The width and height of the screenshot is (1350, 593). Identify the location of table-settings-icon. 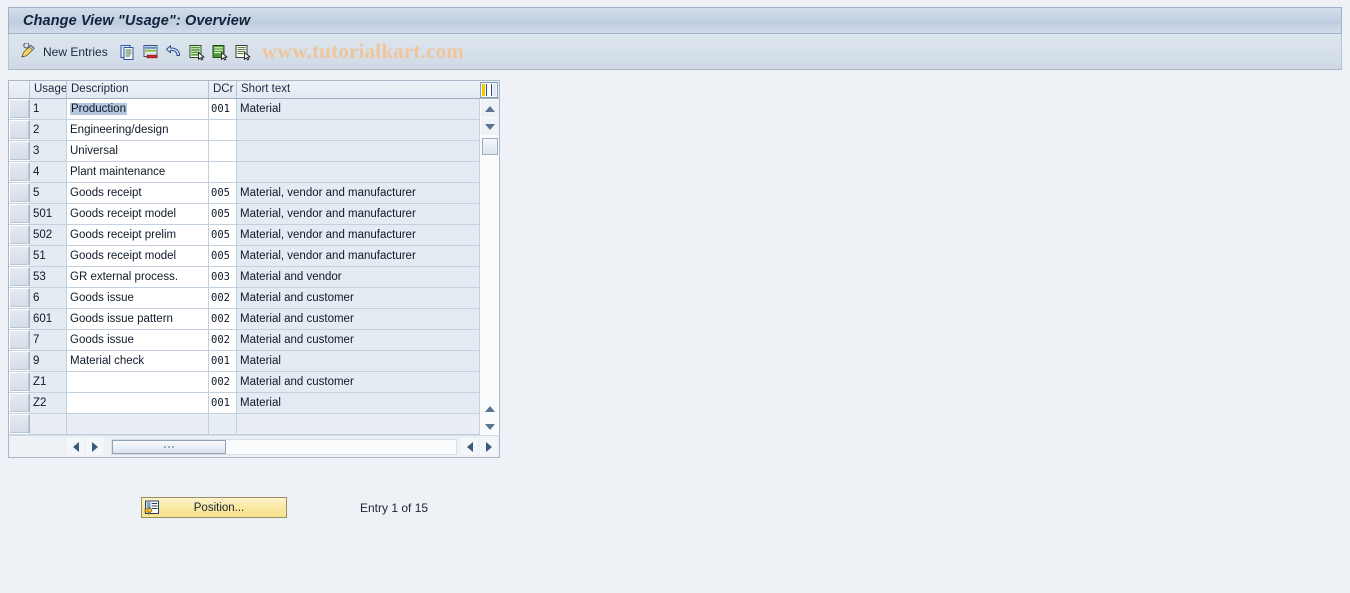
(489, 90).